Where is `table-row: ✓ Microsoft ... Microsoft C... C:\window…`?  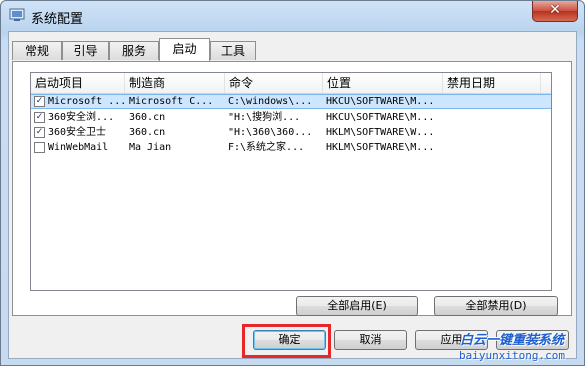
table-row: ✓ Microsoft ... Microsoft C... C:\window… is located at coordinates (291, 101).